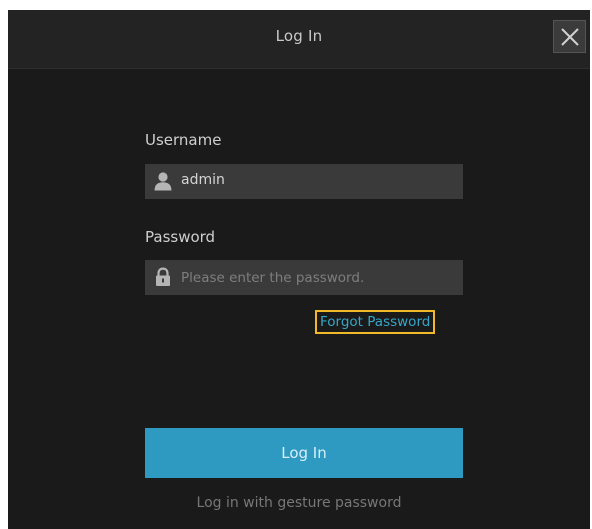 Image resolution: width=592 pixels, height=529 pixels. What do you see at coordinates (163, 276) in the screenshot?
I see `lock-icon` at bounding box center [163, 276].